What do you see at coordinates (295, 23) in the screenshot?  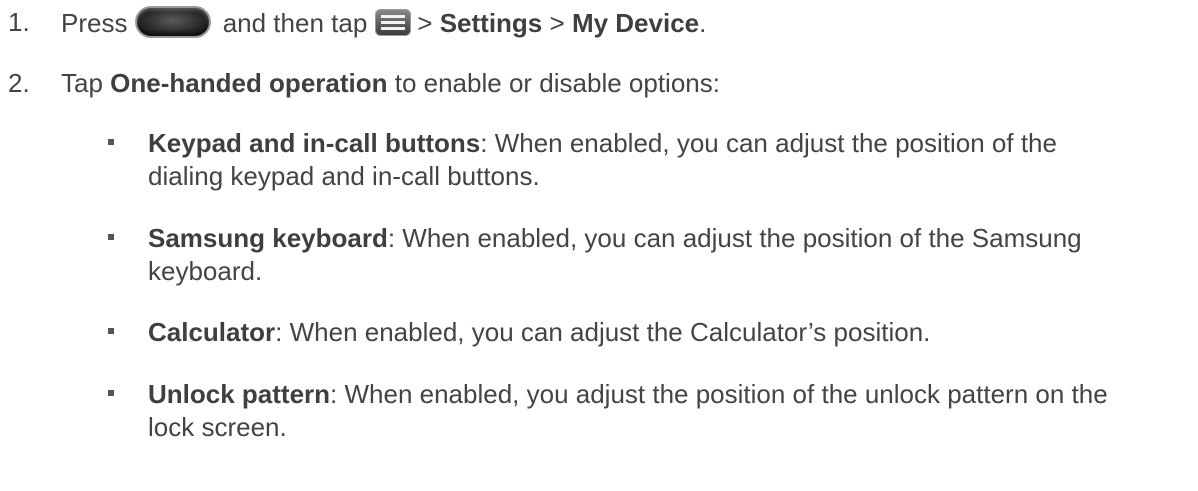 I see `then-tap-text: and then tap` at bounding box center [295, 23].